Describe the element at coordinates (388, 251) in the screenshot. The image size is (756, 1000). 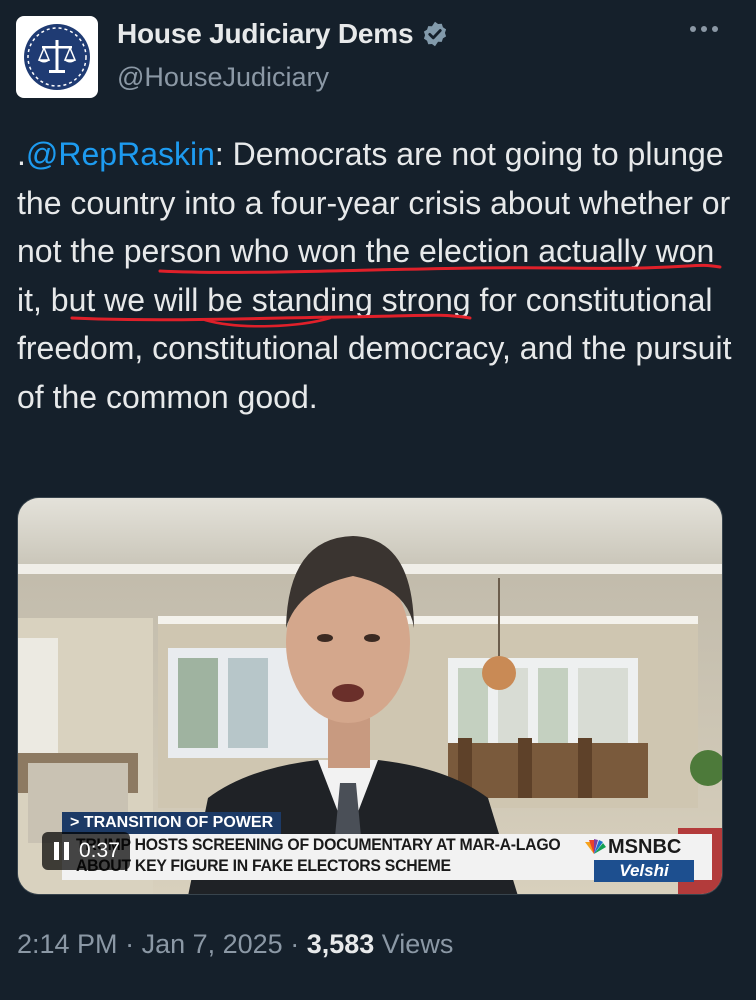
I see `tweet-text-part2: the` at that location.